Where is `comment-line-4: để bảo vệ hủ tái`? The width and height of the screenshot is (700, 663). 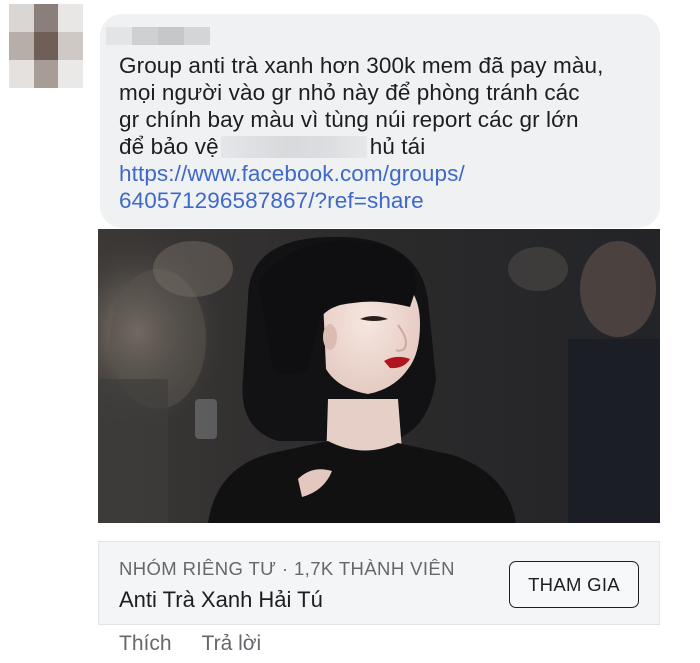
comment-line-4: để bảo vệ hủ tái is located at coordinates (384, 146).